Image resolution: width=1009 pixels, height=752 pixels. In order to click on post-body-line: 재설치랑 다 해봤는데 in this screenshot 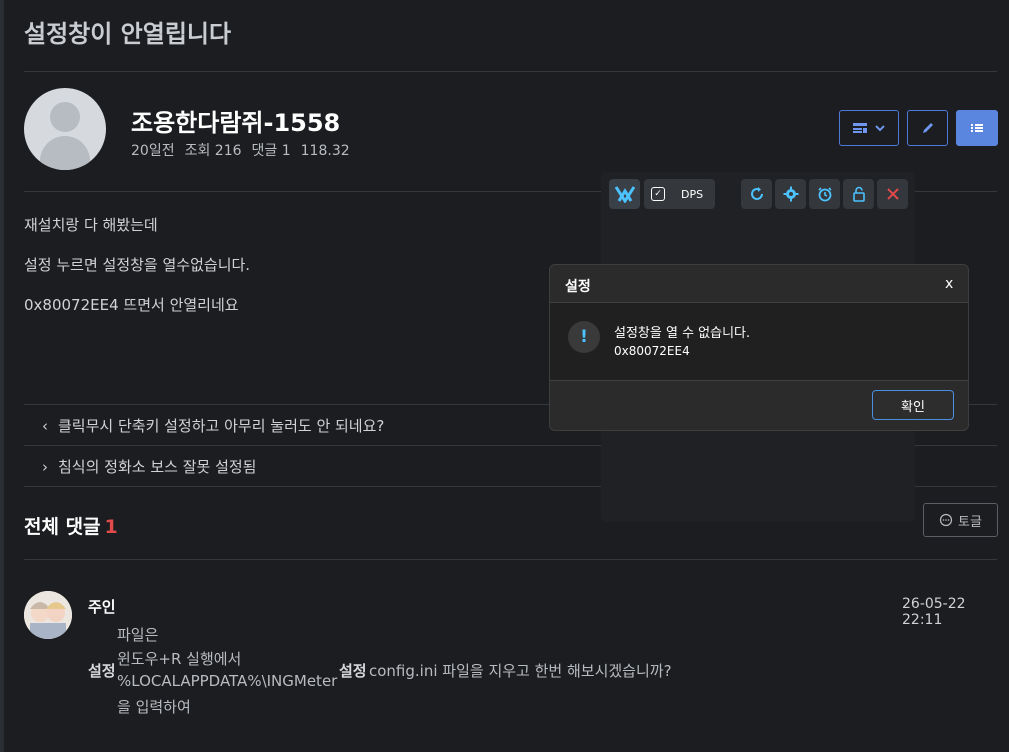, I will do `click(91, 225)`.